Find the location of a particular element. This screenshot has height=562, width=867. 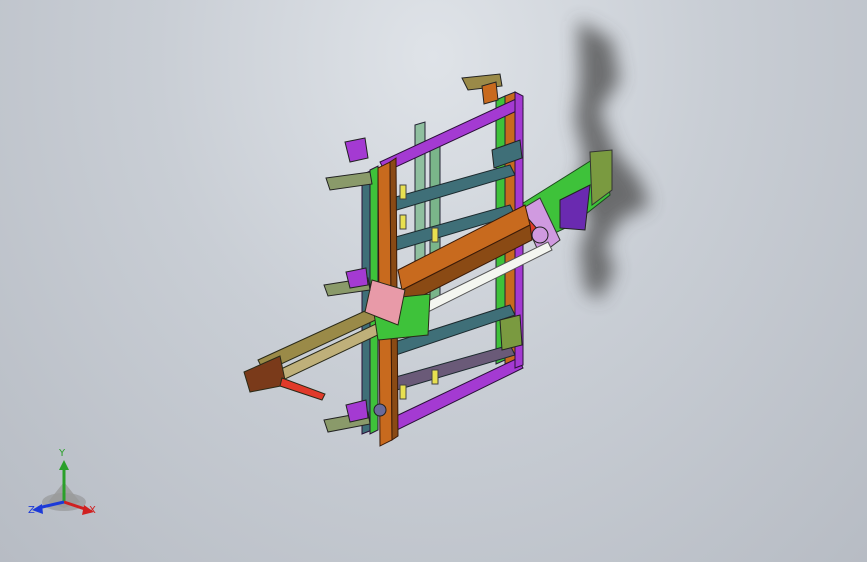

x-axis-label: X is located at coordinates (92, 510).